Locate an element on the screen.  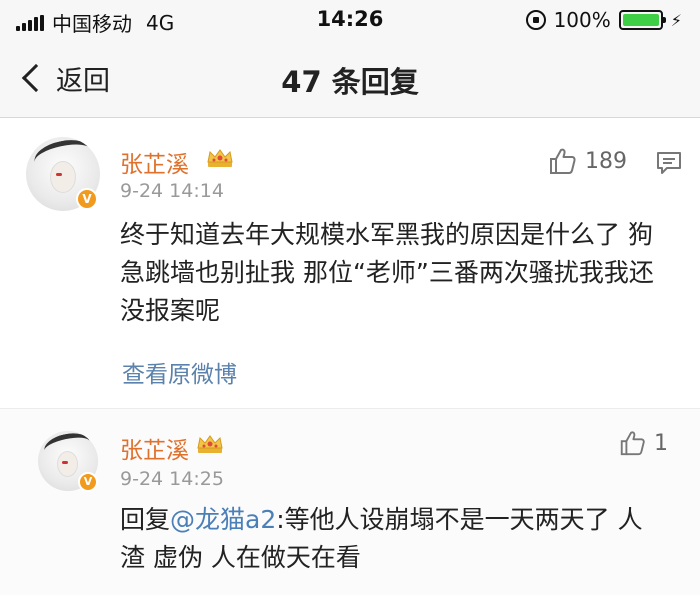
view-original-link: 查看原微博 is located at coordinates (179, 372).